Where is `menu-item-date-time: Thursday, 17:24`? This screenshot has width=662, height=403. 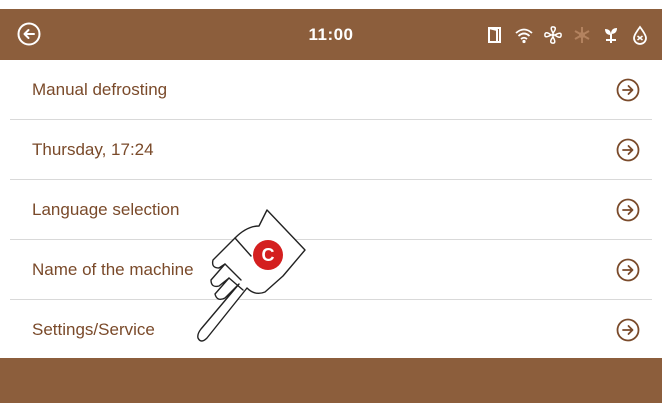 menu-item-date-time: Thursday, 17:24 is located at coordinates (331, 150).